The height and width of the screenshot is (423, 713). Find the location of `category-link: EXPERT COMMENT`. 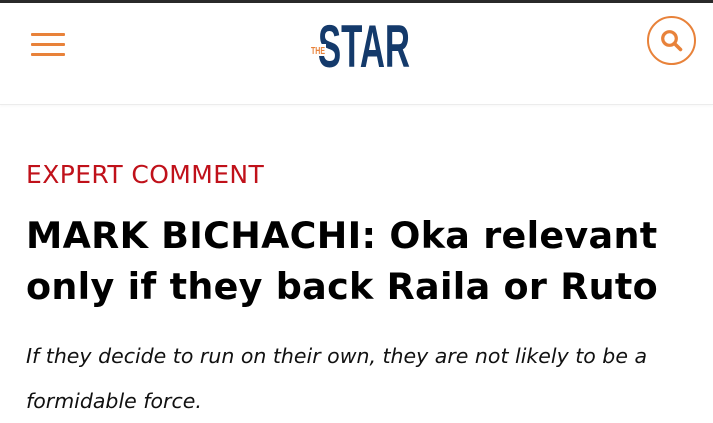

category-link: EXPERT COMMENT is located at coordinates (145, 175).